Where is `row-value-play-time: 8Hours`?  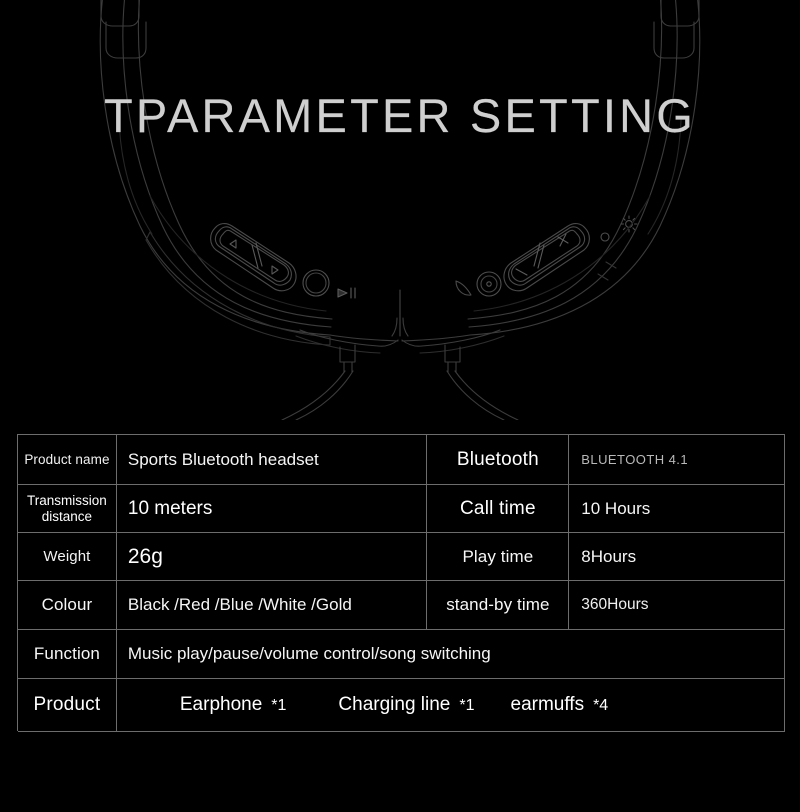
row-value-play-time: 8Hours is located at coordinates (609, 556).